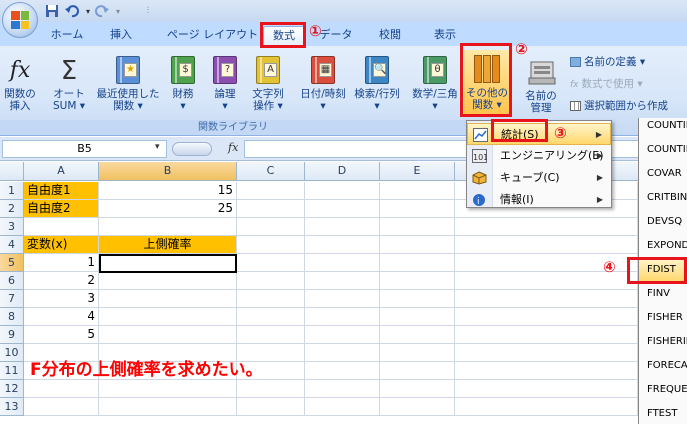 The width and height of the screenshot is (687, 424). I want to click on cell-b13, so click(168, 407).